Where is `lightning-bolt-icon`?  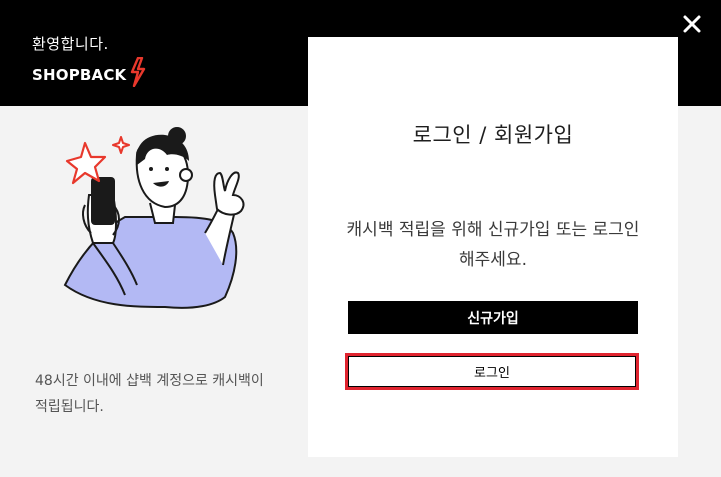 lightning-bolt-icon is located at coordinates (138, 72).